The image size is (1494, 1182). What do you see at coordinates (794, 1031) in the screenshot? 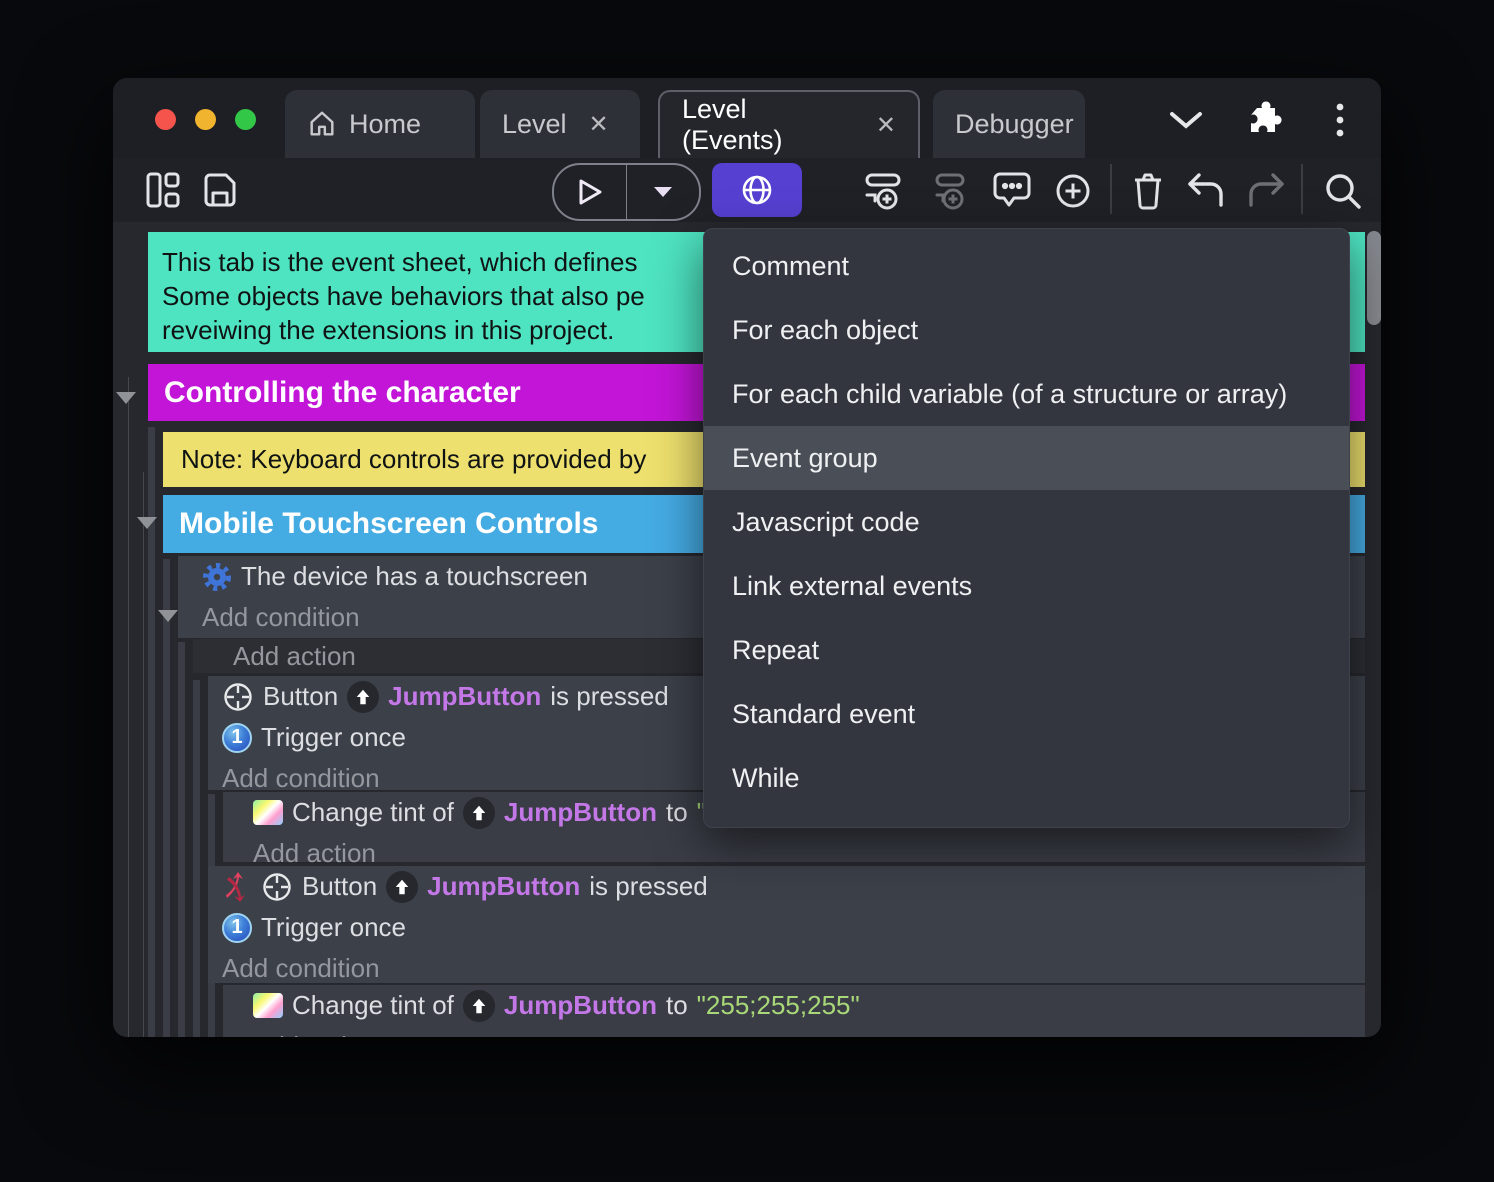
I see `add-action-link: Add action` at bounding box center [794, 1031].